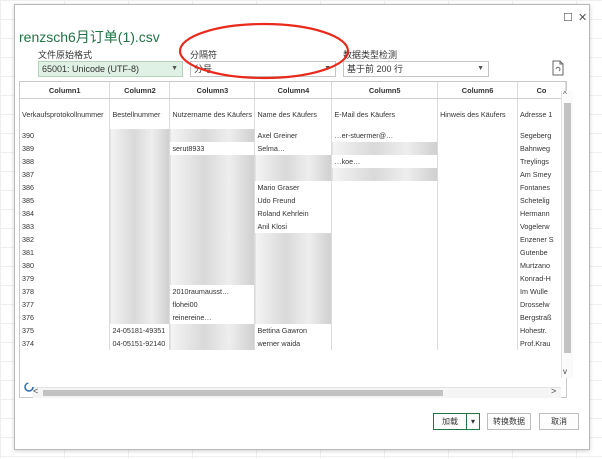 The image size is (602, 459). What do you see at coordinates (541, 343) in the screenshot?
I see `table-cell: Prof.Krau` at bounding box center [541, 343].